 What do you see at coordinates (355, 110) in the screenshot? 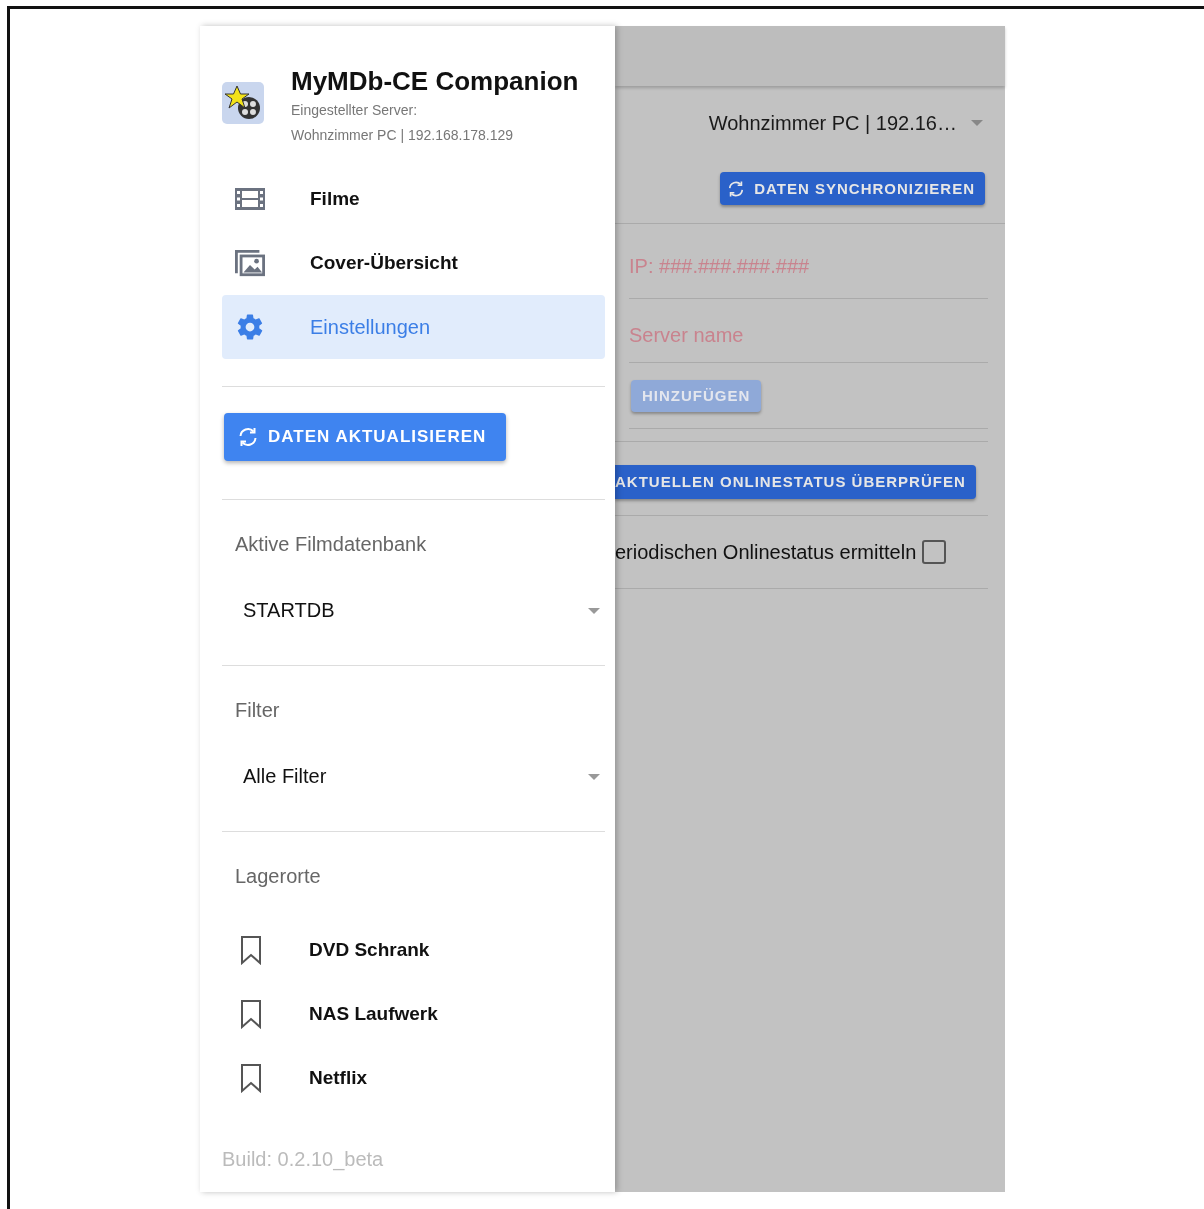
I see `server-label: Eingestellter Server:` at bounding box center [355, 110].